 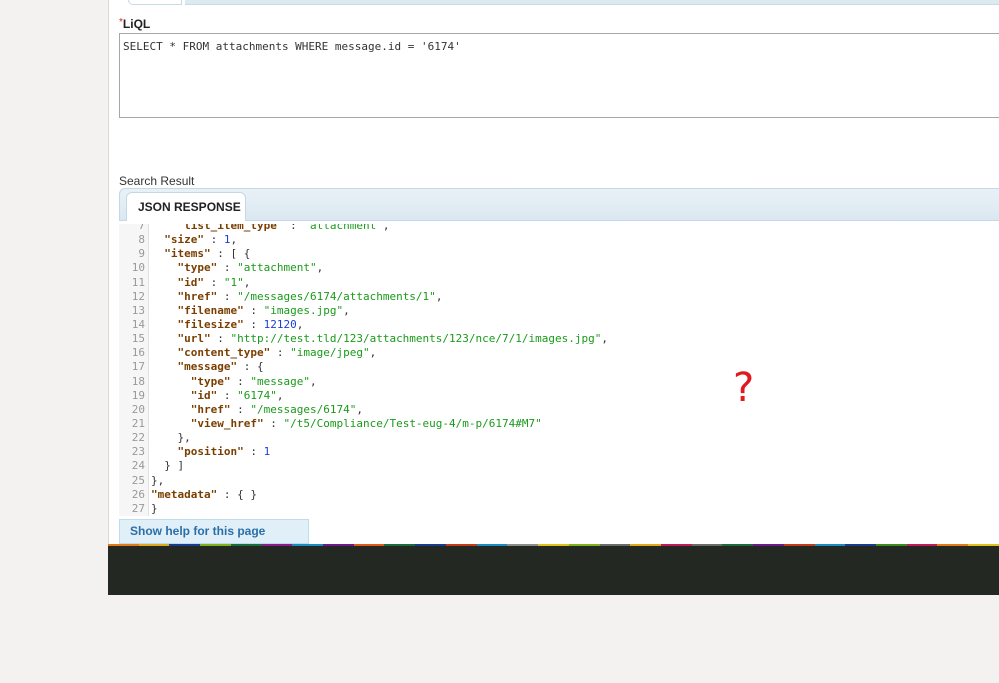 I want to click on search-result-label: Search Result, so click(x=157, y=181).